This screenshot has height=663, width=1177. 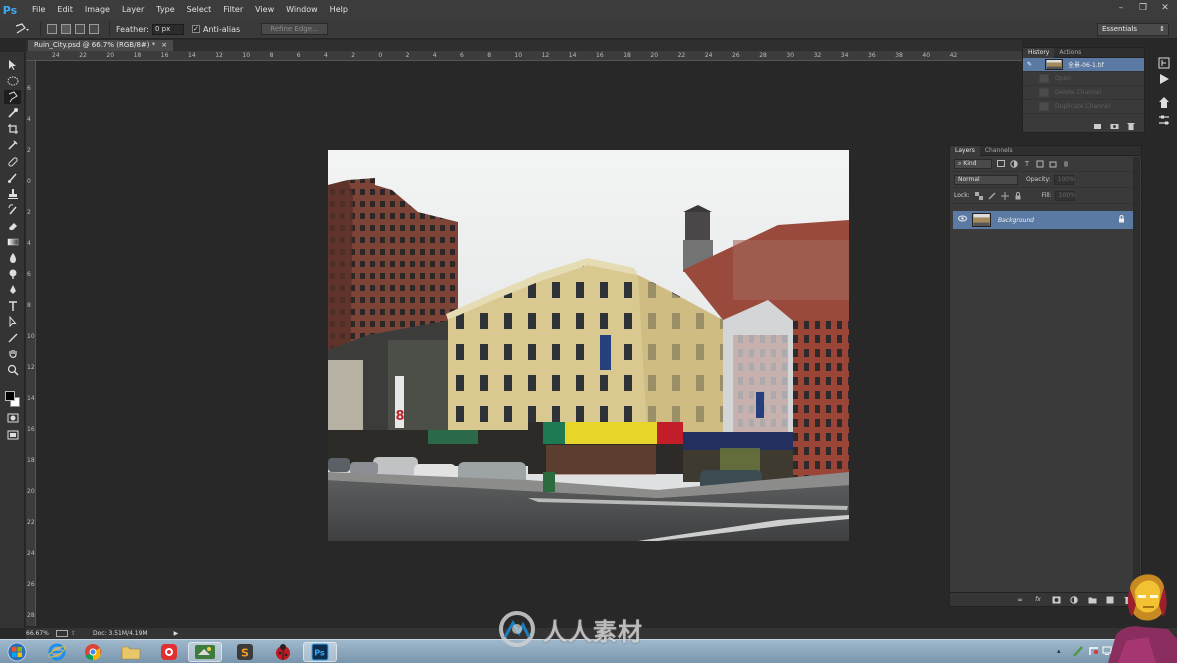 I want to click on clone-stamp-tool-icon, so click(x=12, y=194).